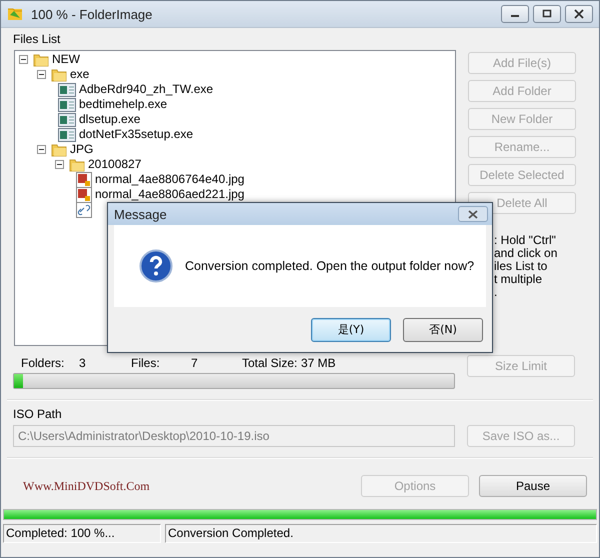  I want to click on minimize-button, so click(515, 14).